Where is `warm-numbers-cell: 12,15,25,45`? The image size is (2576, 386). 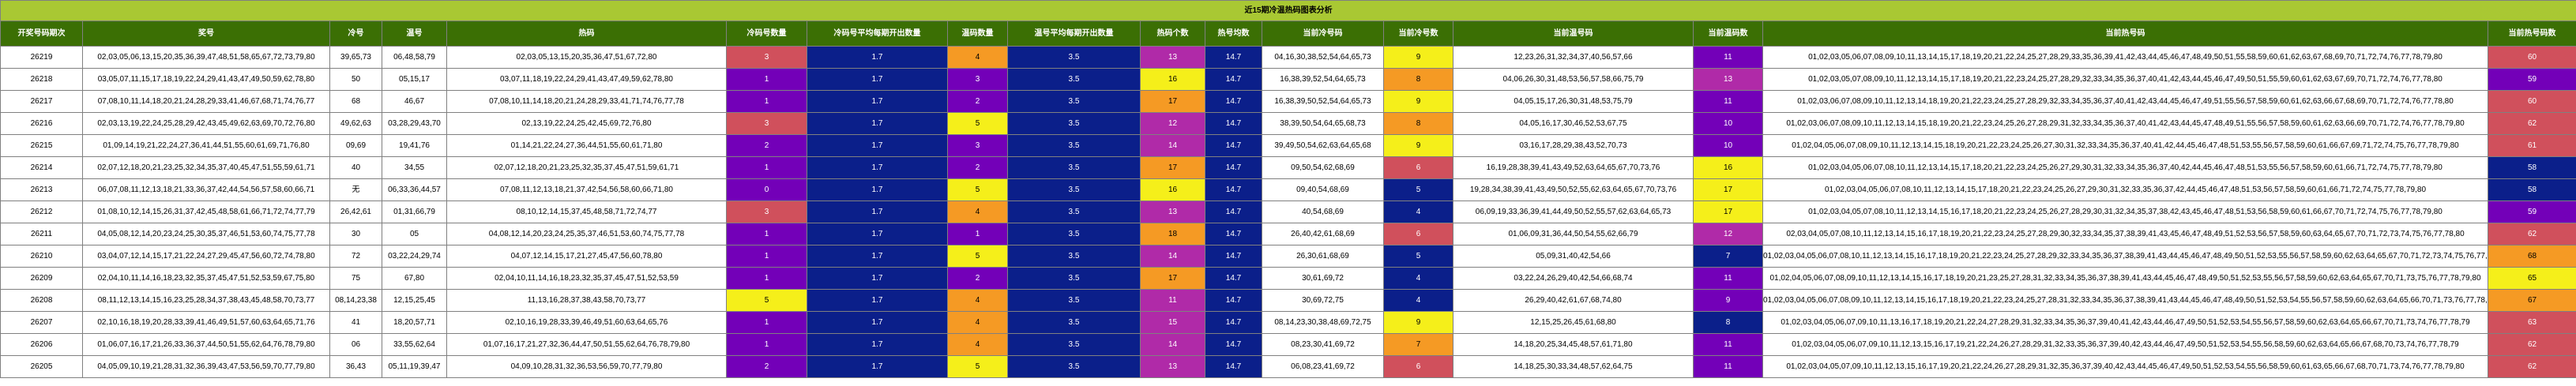
warm-numbers-cell: 12,15,25,45 is located at coordinates (415, 301).